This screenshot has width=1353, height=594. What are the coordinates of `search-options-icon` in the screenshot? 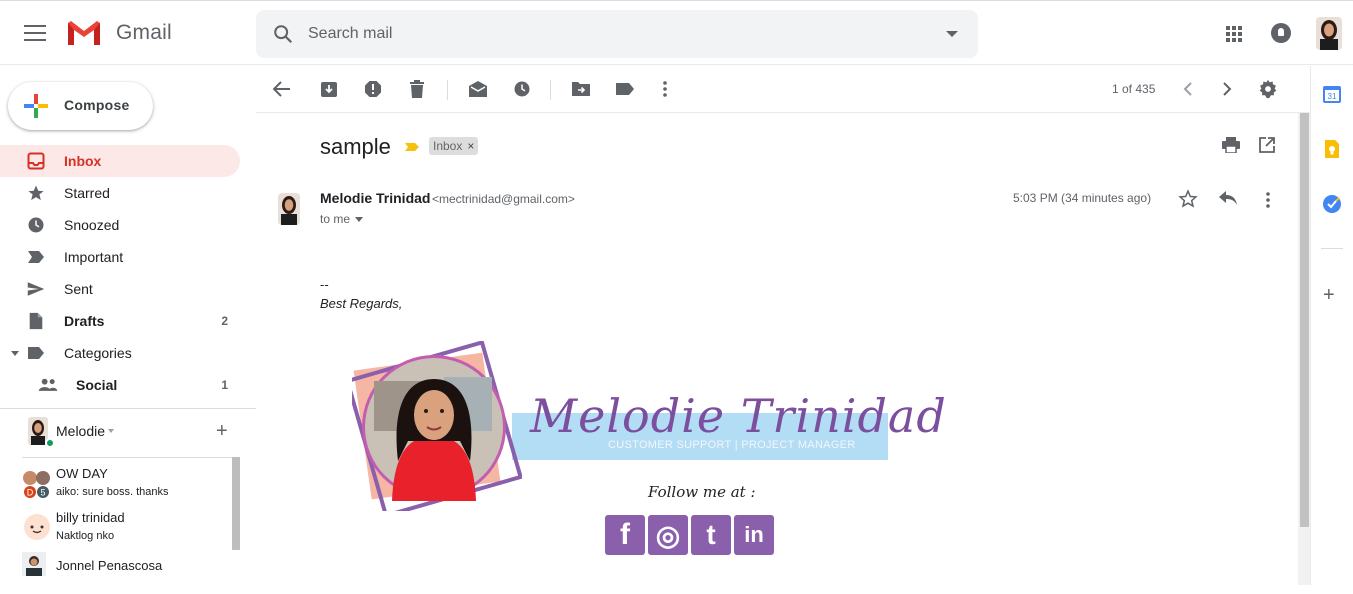 It's located at (952, 34).